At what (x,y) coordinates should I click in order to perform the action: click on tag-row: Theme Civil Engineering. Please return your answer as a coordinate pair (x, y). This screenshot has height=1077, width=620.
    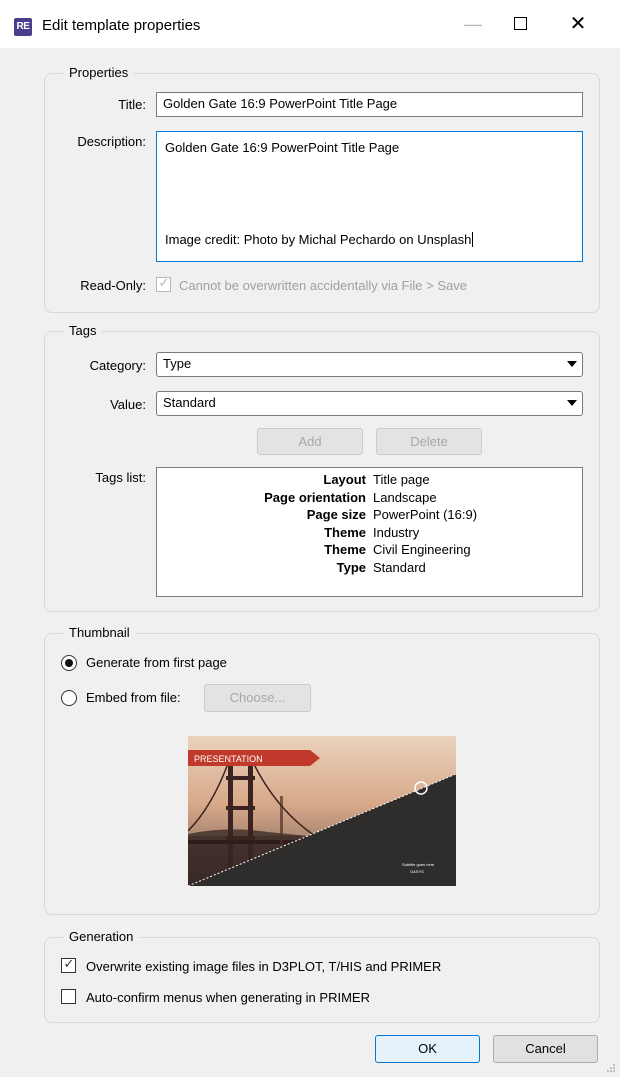
    Looking at the image, I should click on (369, 550).